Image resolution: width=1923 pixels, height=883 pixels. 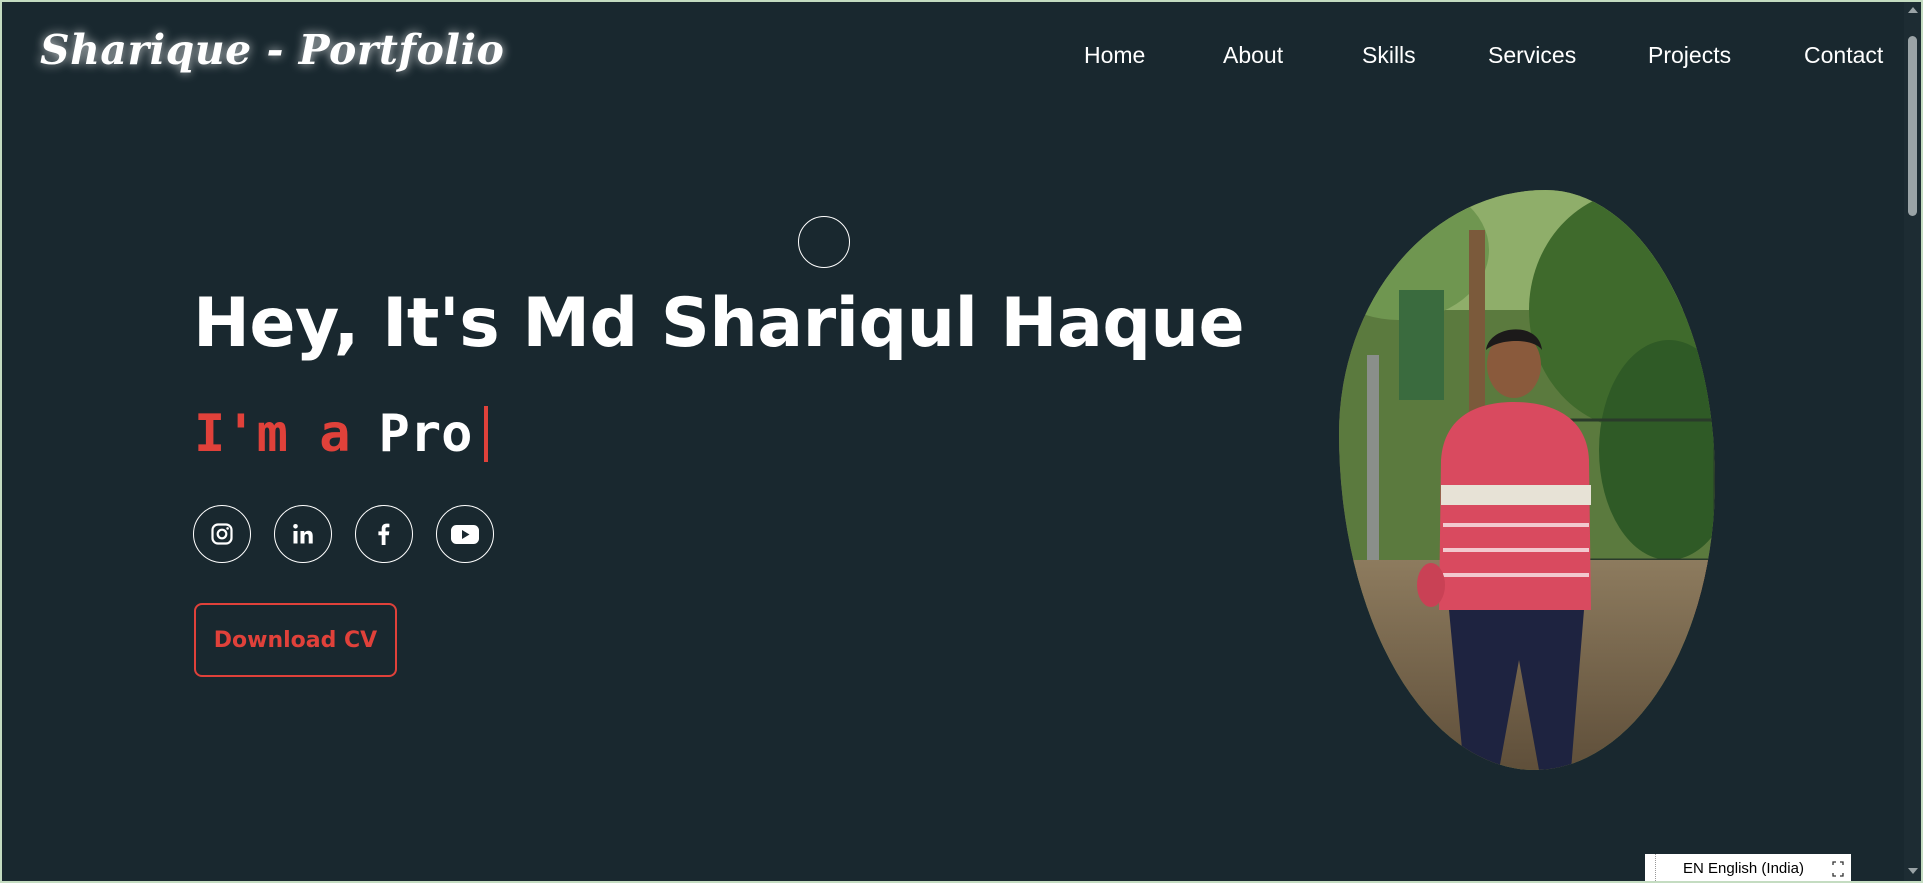 I want to click on youtube-icon, so click(x=465, y=534).